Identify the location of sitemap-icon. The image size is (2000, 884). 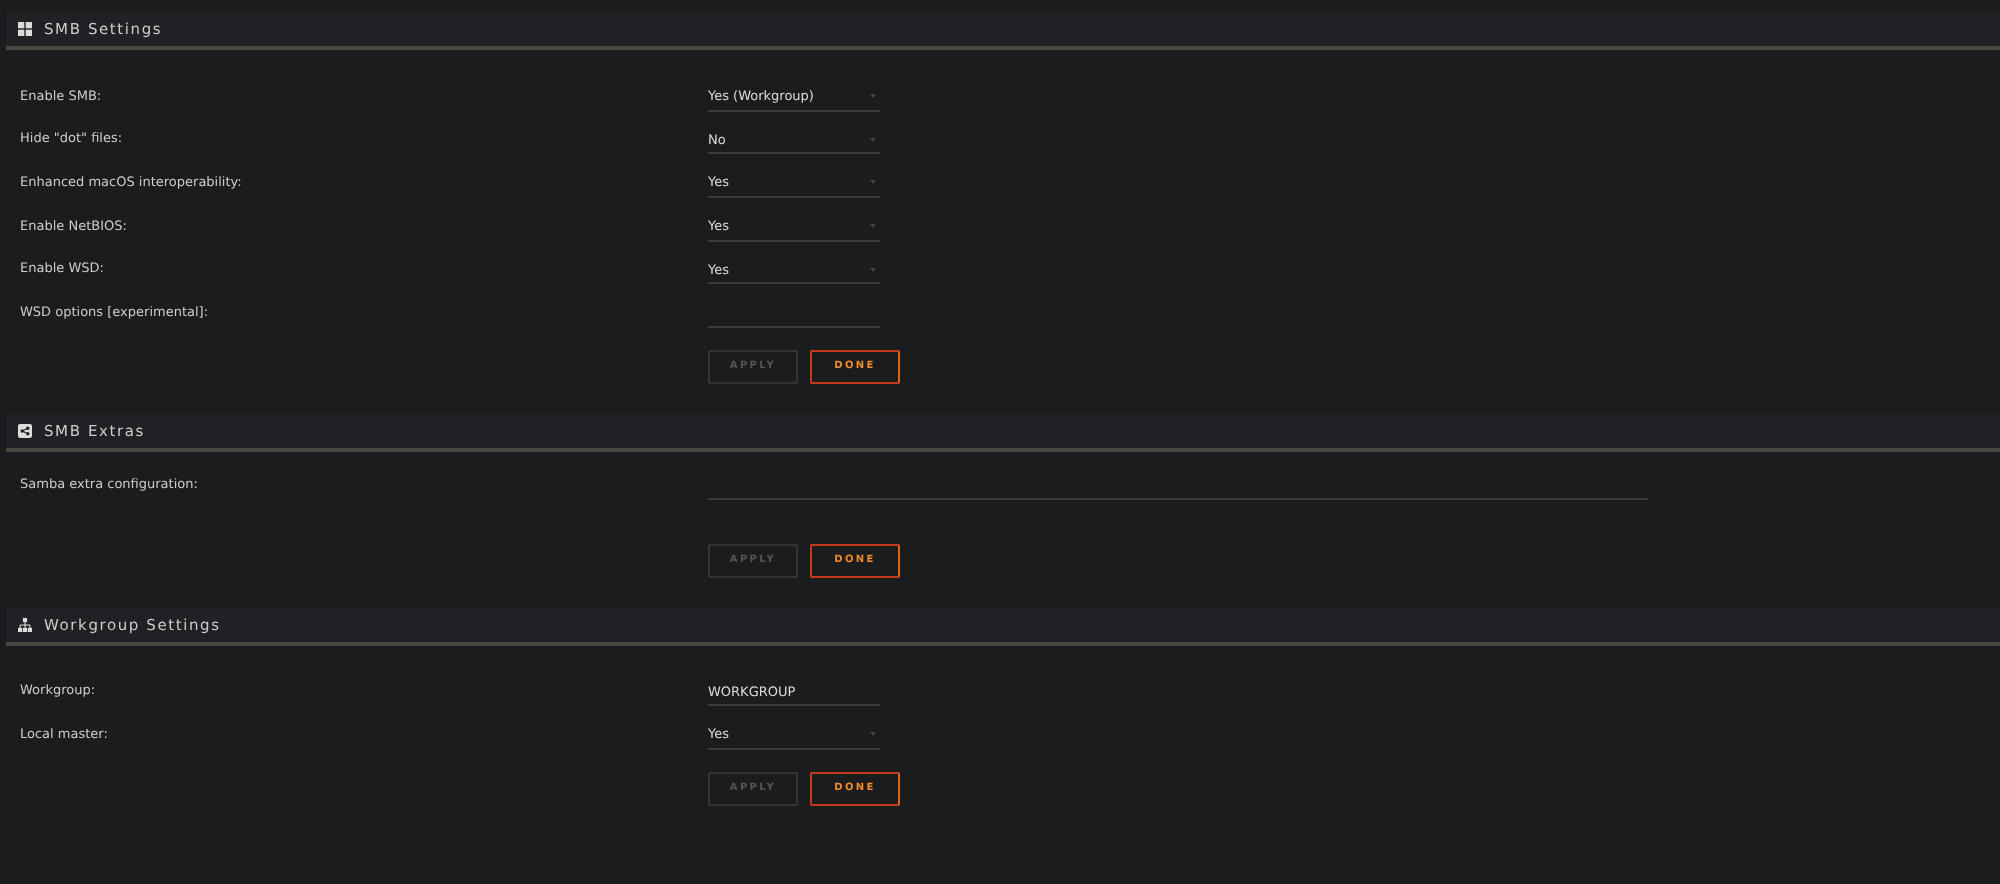
(25, 624).